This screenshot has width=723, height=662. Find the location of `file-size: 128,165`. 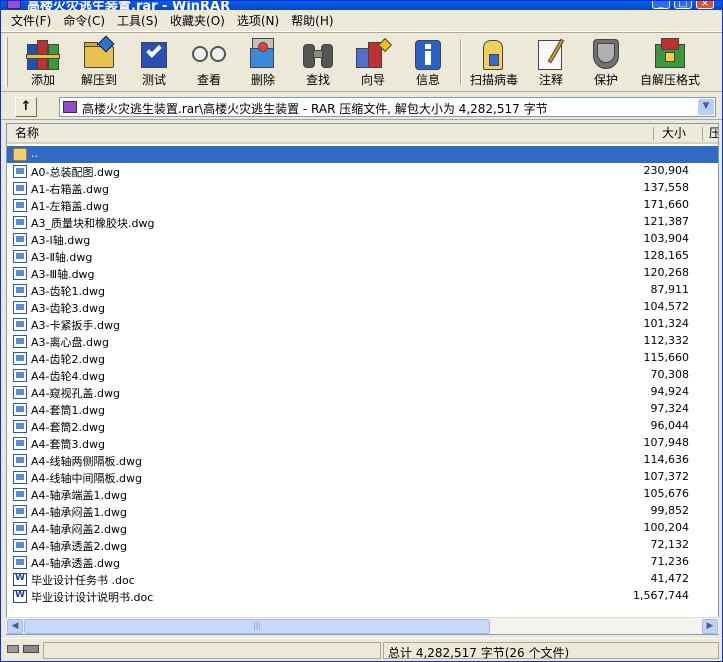

file-size: 128,165 is located at coordinates (666, 255).